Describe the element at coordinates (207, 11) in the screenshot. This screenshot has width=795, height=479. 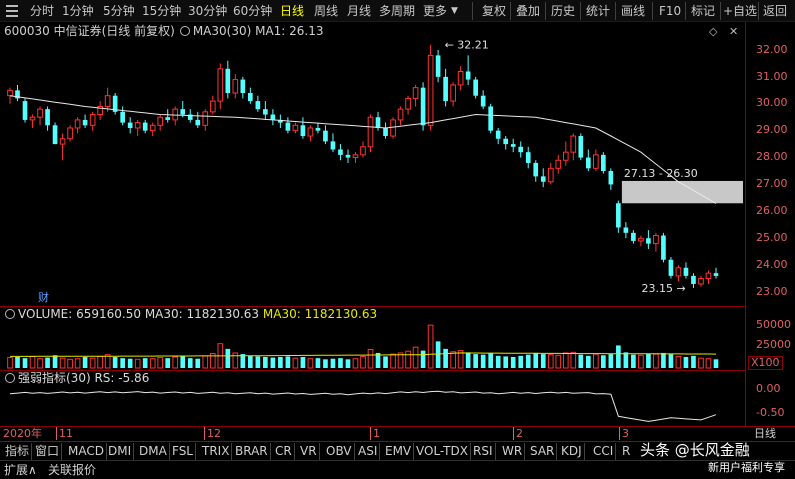
I see `tab-30min: 30分钟` at that location.